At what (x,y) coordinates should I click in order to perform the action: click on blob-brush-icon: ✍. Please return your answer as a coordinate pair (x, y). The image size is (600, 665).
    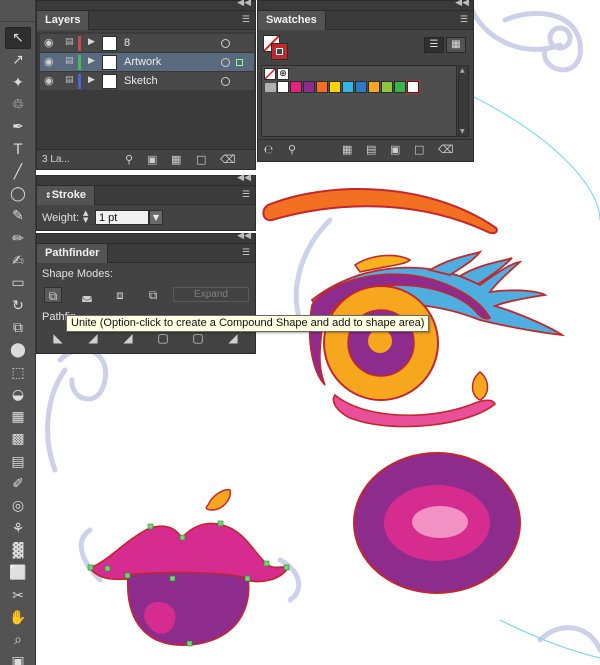
    Looking at the image, I should click on (18, 261).